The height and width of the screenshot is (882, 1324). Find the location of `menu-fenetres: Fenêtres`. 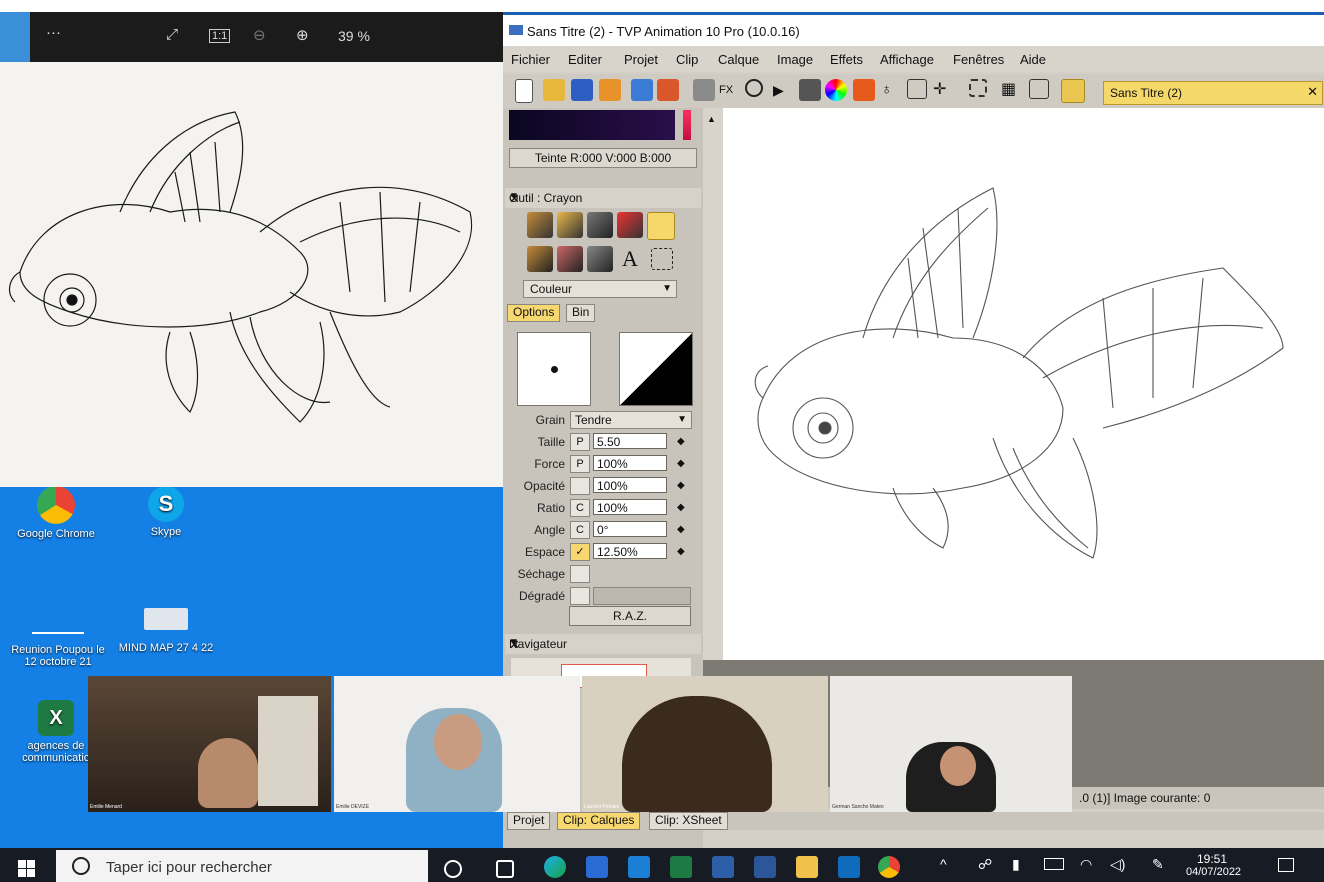

menu-fenetres: Fenêtres is located at coordinates (978, 59).